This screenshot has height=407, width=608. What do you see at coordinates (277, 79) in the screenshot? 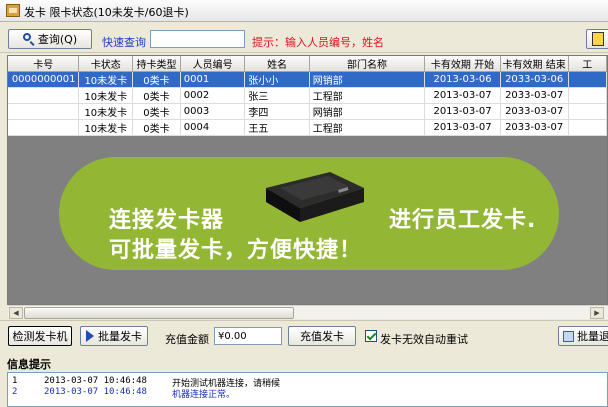
I see `table-cell: 张小小` at bounding box center [277, 79].